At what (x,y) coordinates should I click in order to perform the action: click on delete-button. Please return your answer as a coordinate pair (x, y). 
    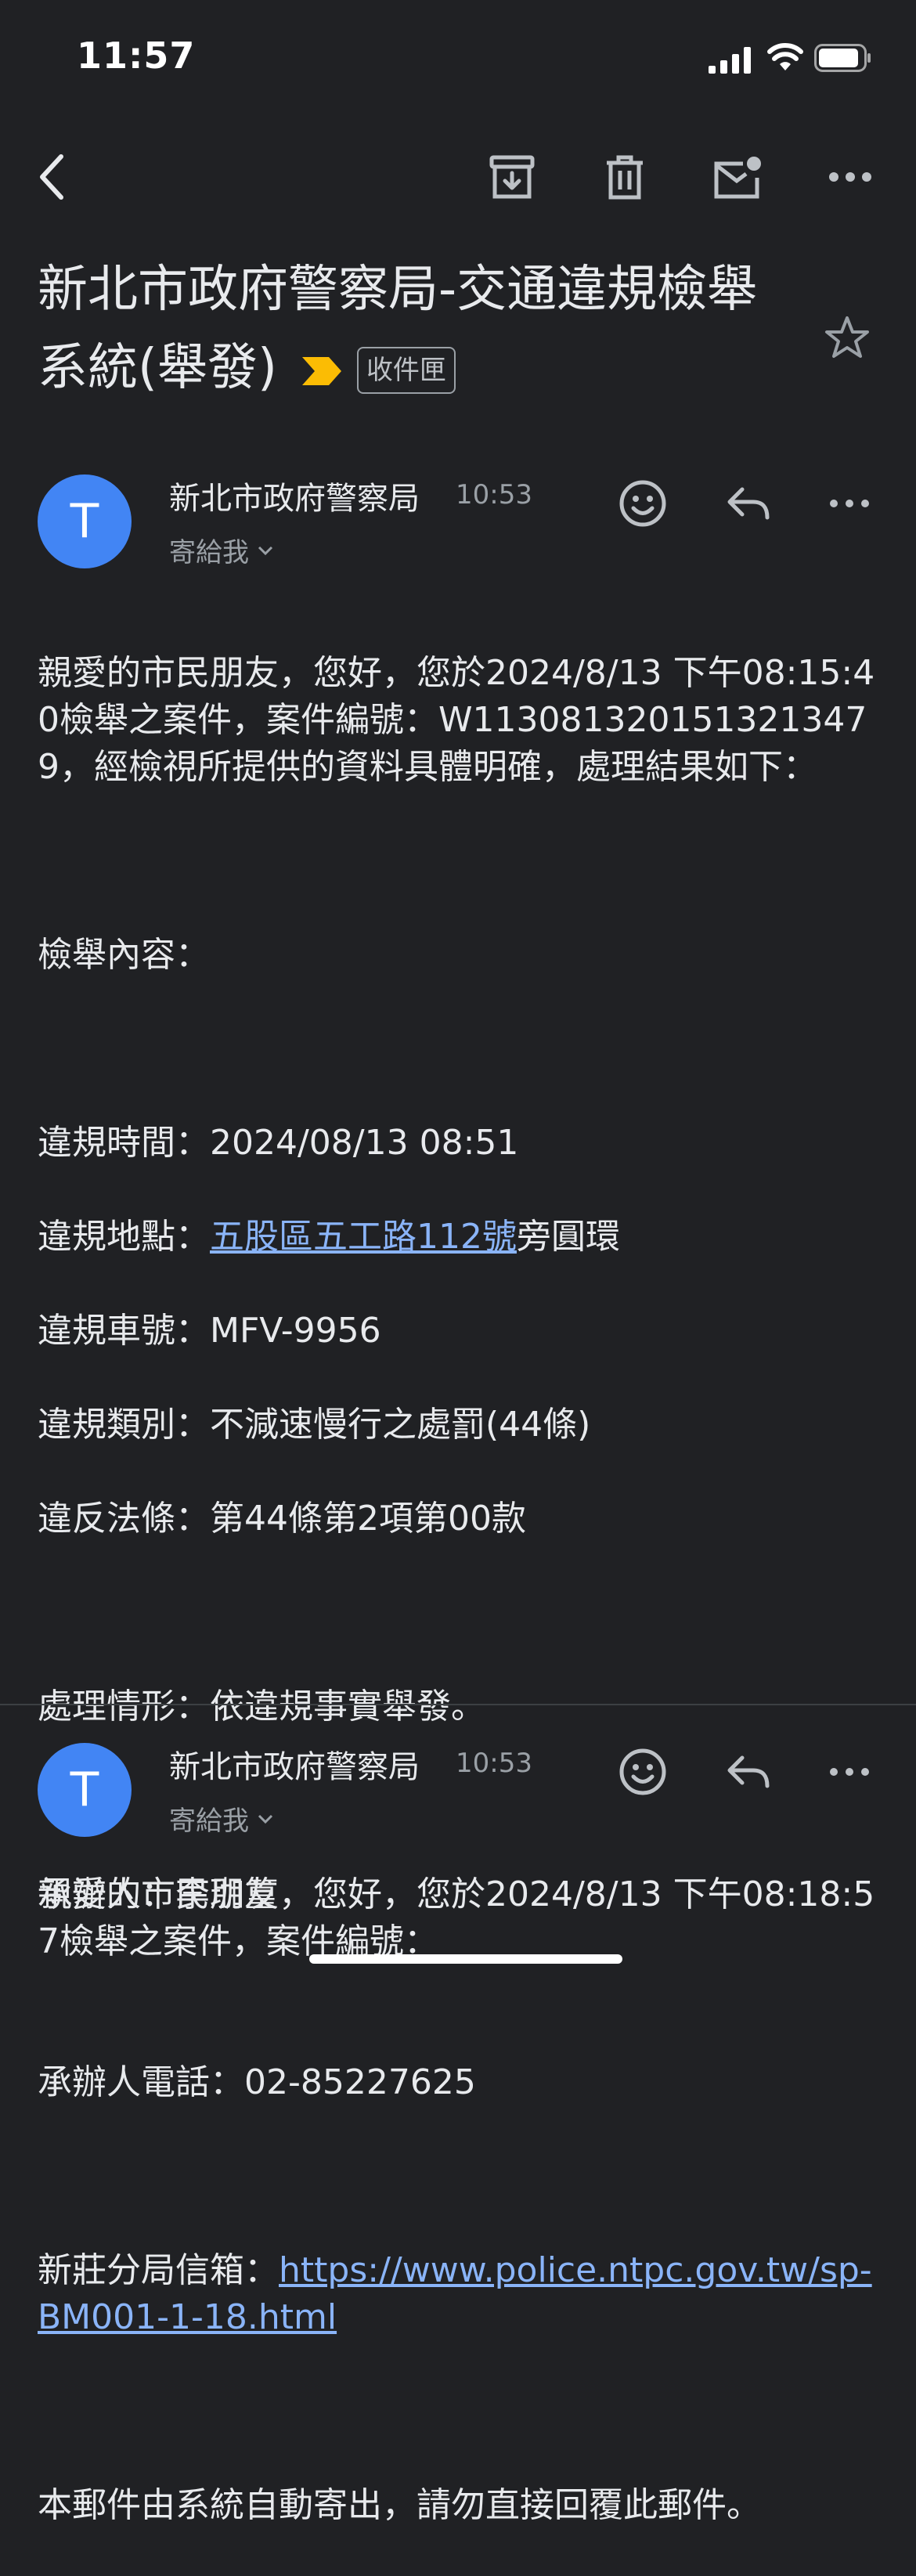
    Looking at the image, I should click on (625, 177).